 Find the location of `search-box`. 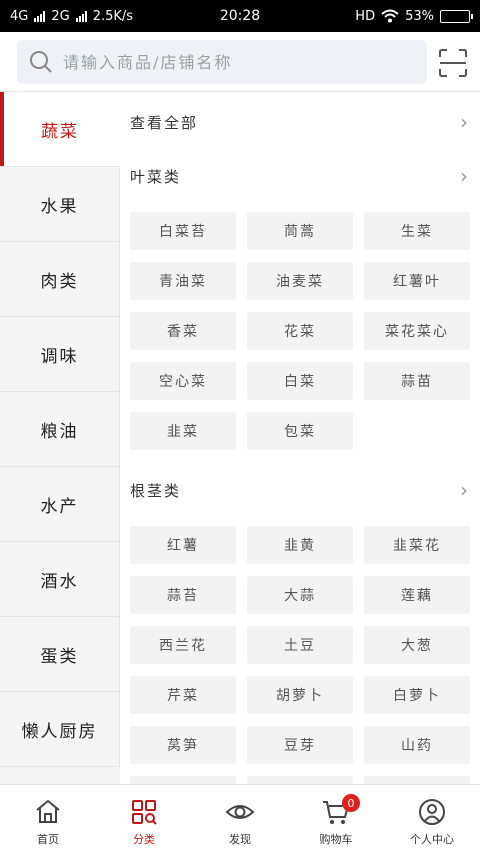

search-box is located at coordinates (222, 62).